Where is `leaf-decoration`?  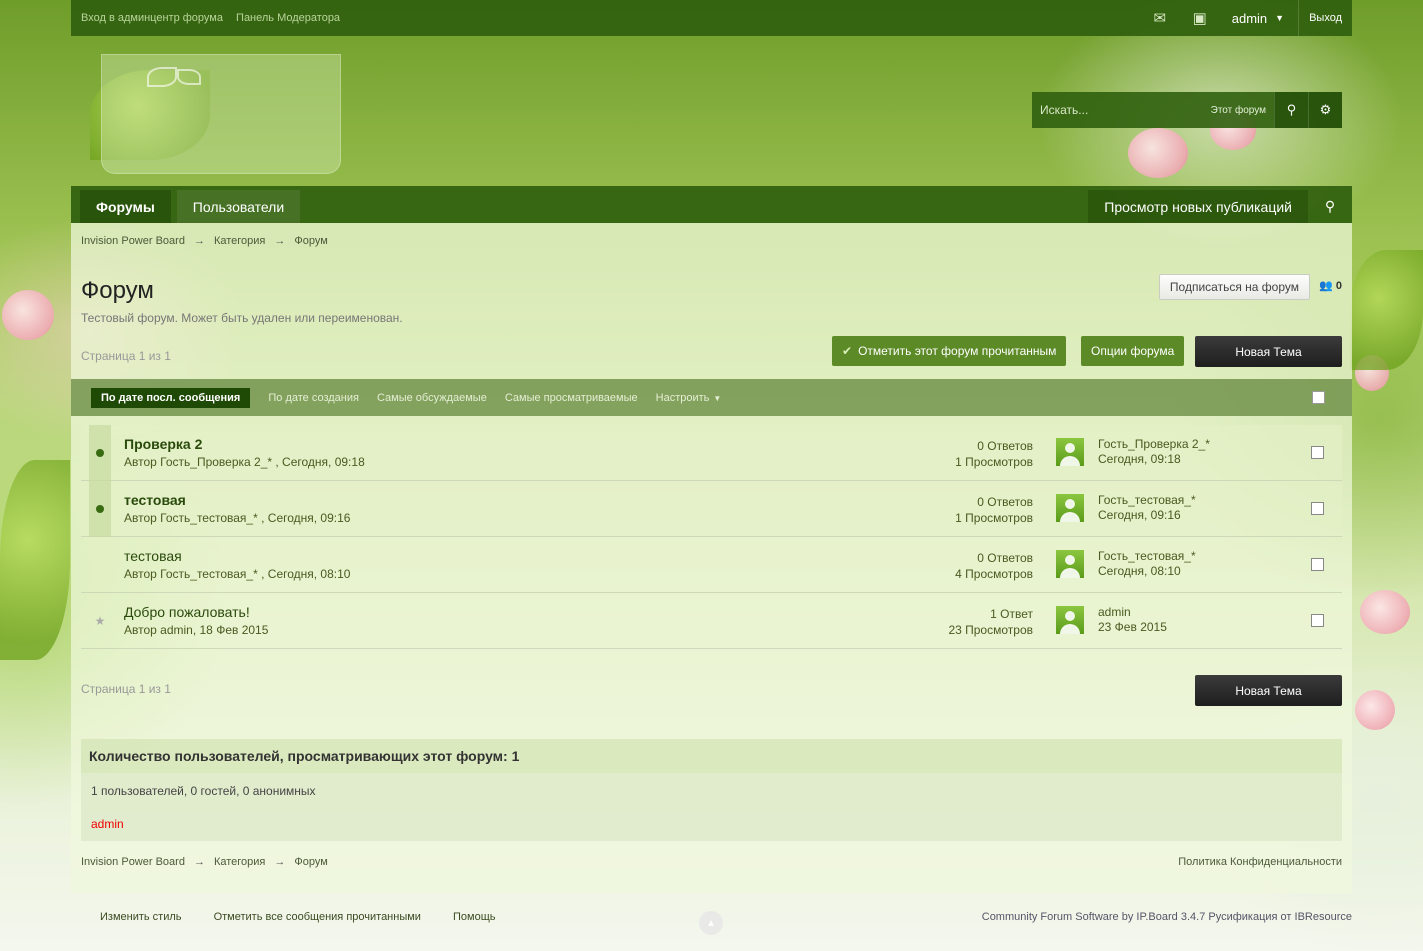
leaf-decoration is located at coordinates (1386, 310).